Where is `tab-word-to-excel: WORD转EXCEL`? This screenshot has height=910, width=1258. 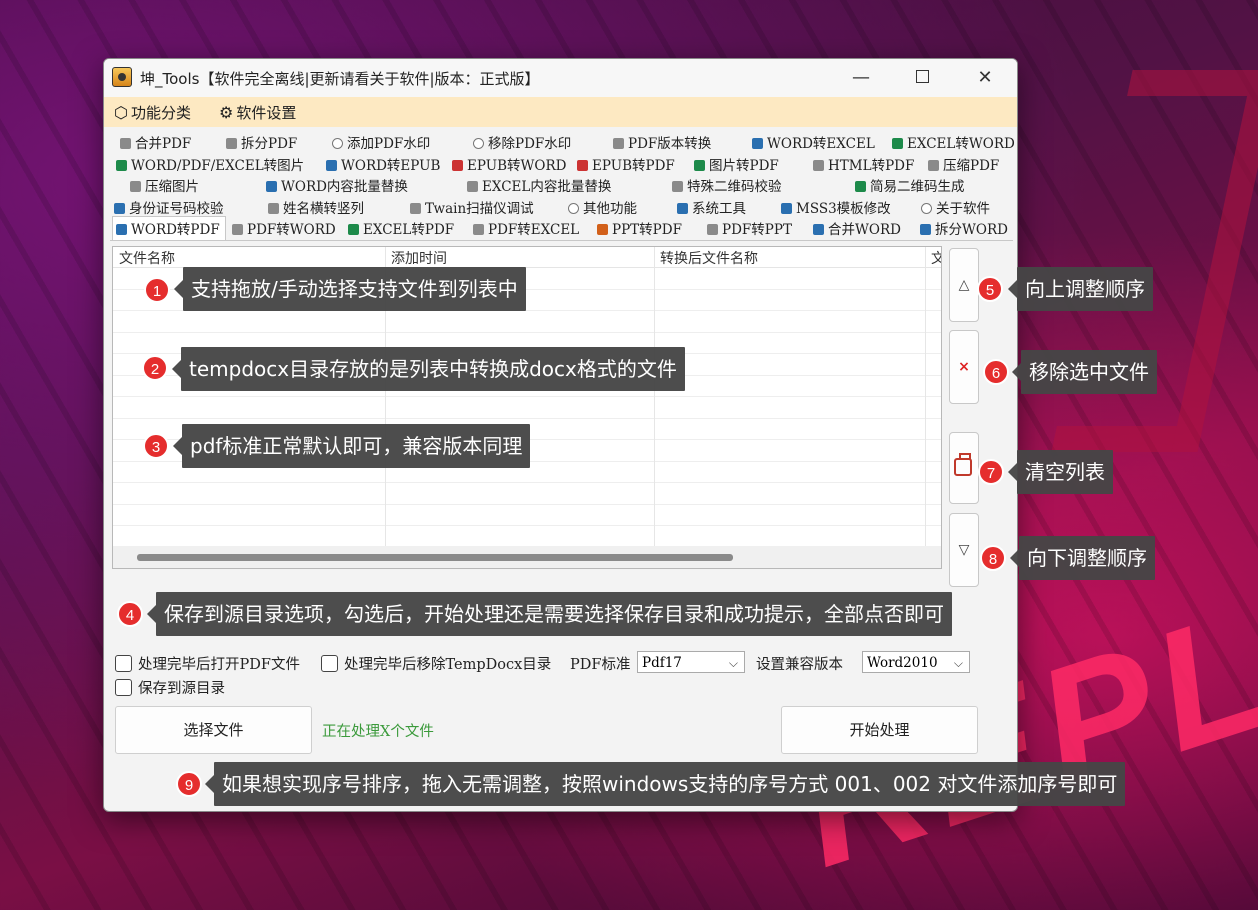
tab-word-to-excel: WORD转EXCEL is located at coordinates (813, 142).